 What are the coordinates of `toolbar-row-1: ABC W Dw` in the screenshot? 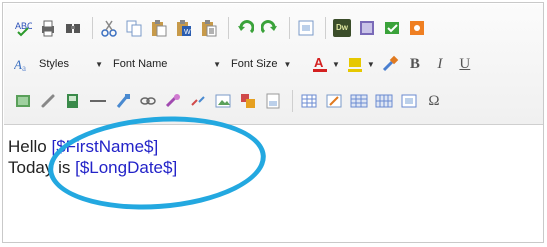 It's located at (223, 28).